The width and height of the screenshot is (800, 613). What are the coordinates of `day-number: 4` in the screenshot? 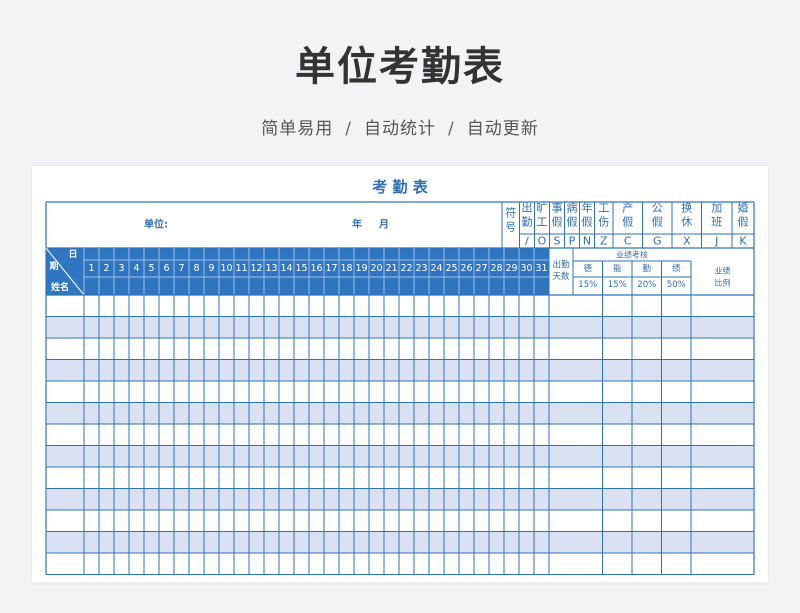 It's located at (136, 268).